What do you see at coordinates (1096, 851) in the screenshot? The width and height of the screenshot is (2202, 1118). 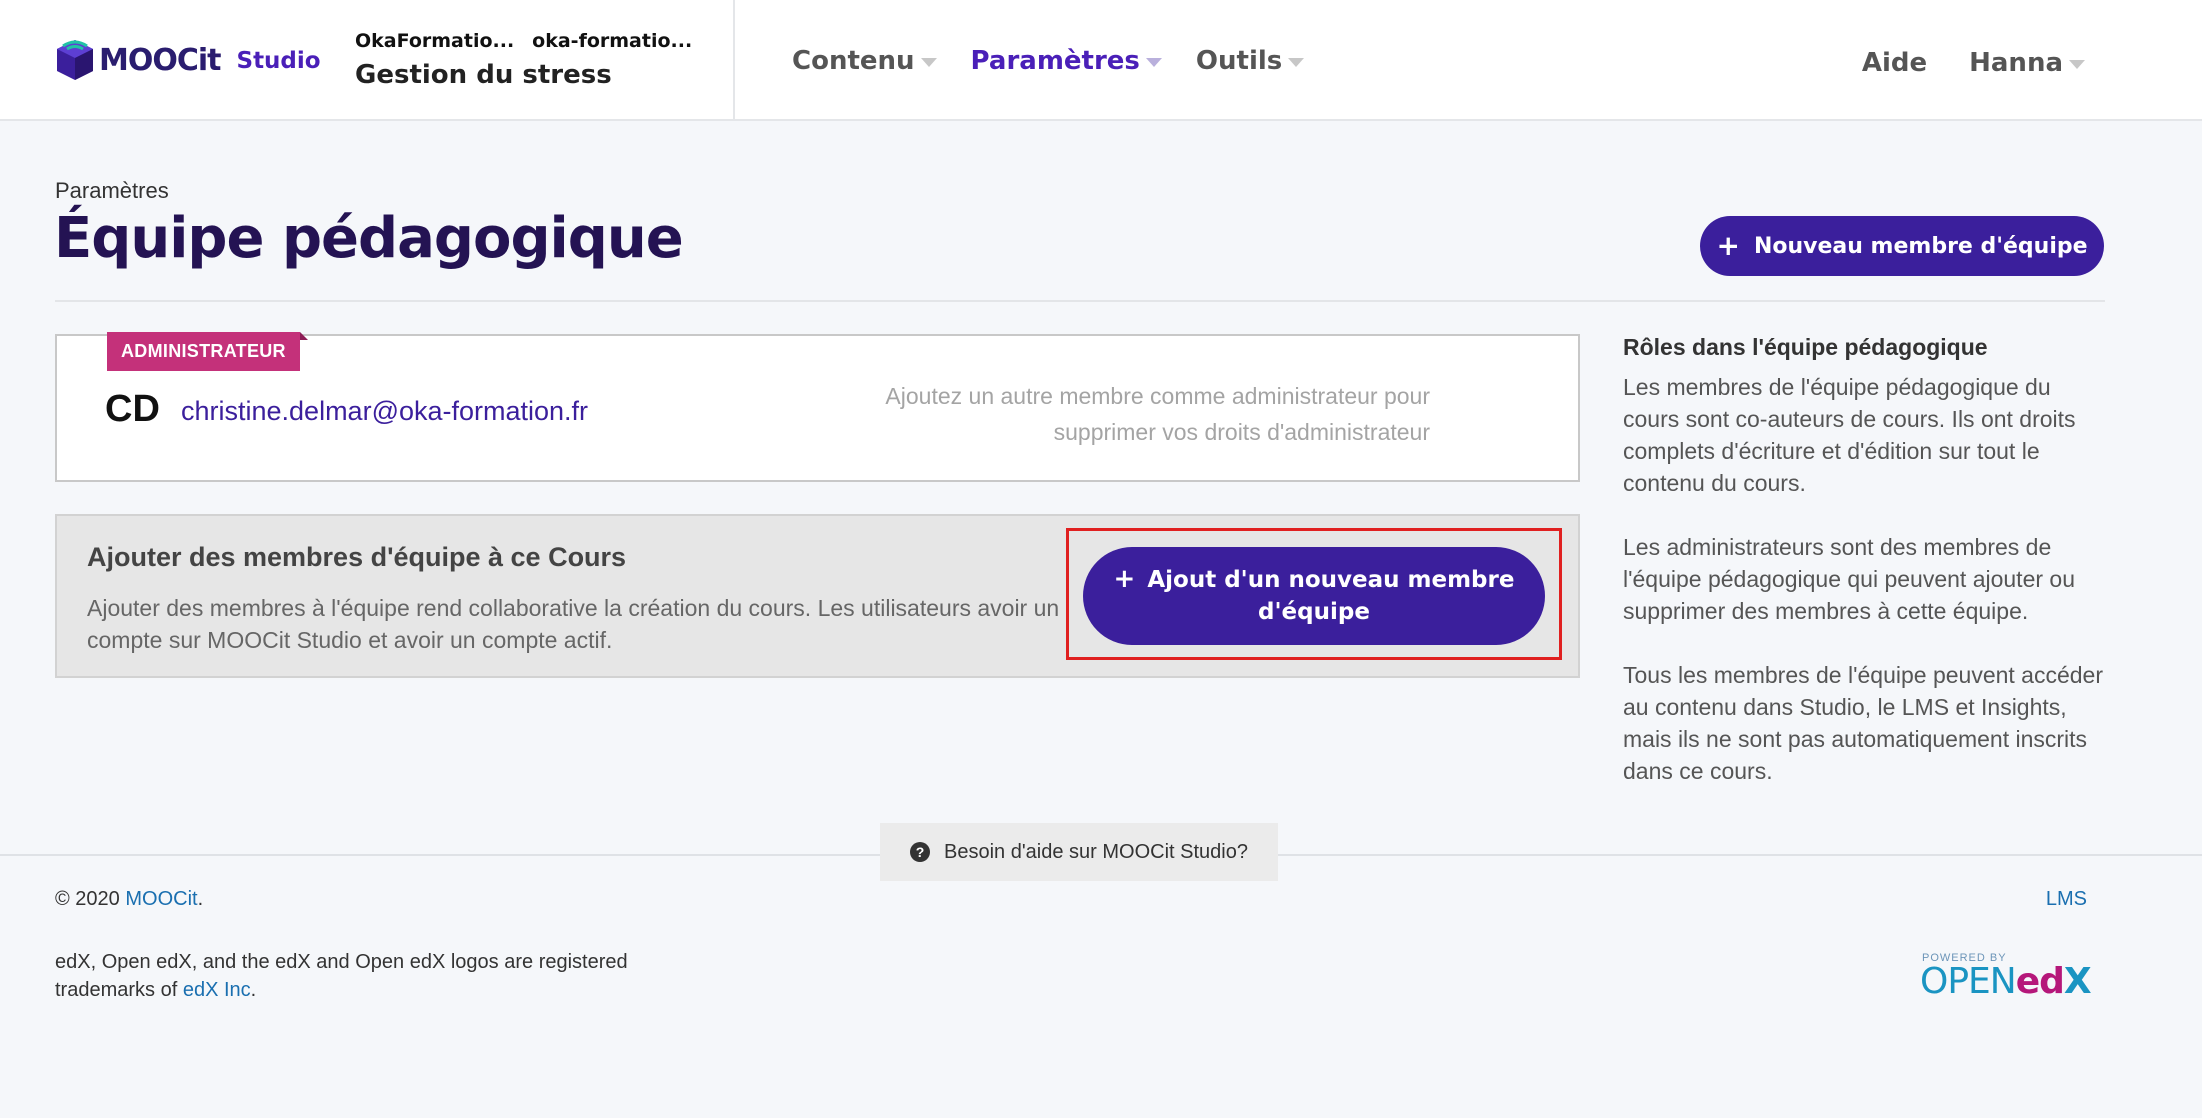 I see `help-tab-label: Besoin d'aide sur MOOCit Studio?` at bounding box center [1096, 851].